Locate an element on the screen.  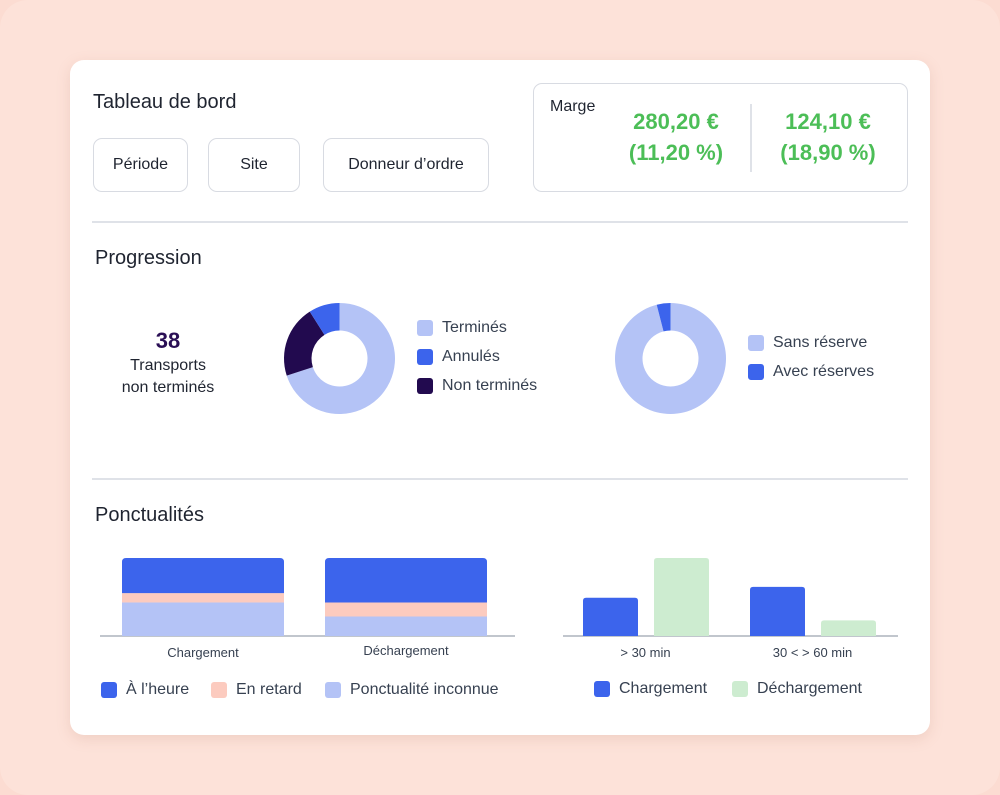
legend-label: Annulés is located at coordinates (471, 356).